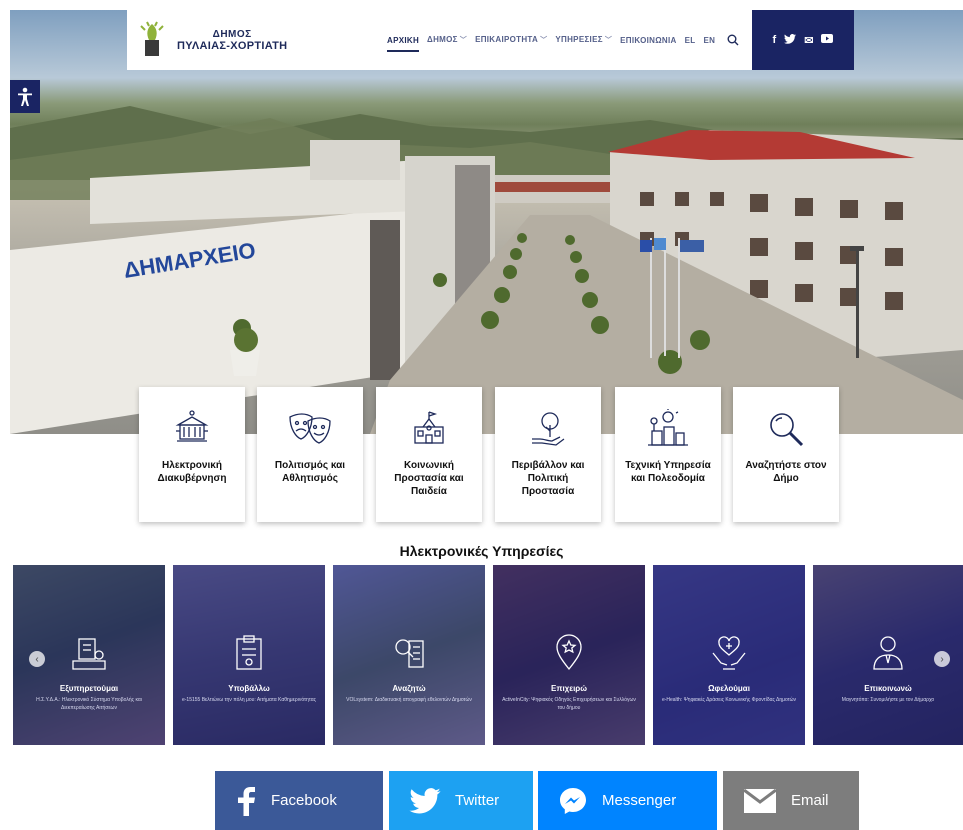 The height and width of the screenshot is (830, 963). I want to click on city-planning-icon, so click(668, 427).